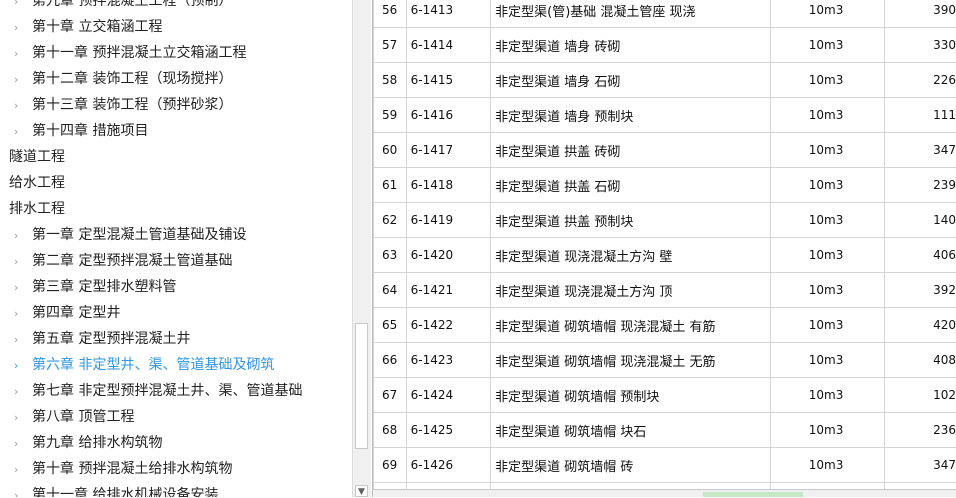  Describe the element at coordinates (448, 395) in the screenshot. I see `quota-code-cell: 6-1424` at that location.